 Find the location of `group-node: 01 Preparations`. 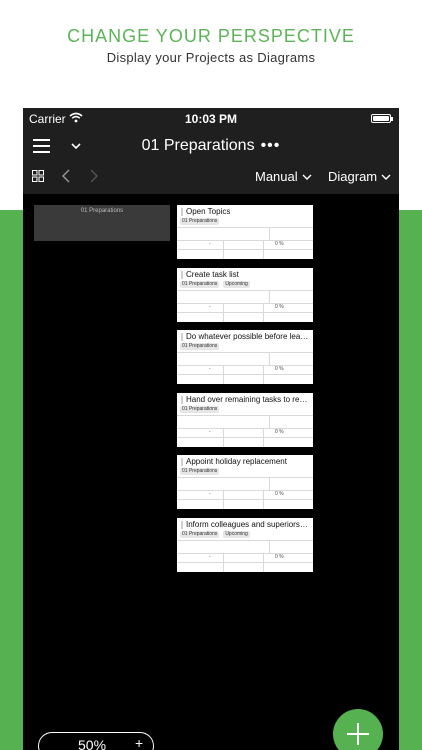

group-node: 01 Preparations is located at coordinates (102, 223).